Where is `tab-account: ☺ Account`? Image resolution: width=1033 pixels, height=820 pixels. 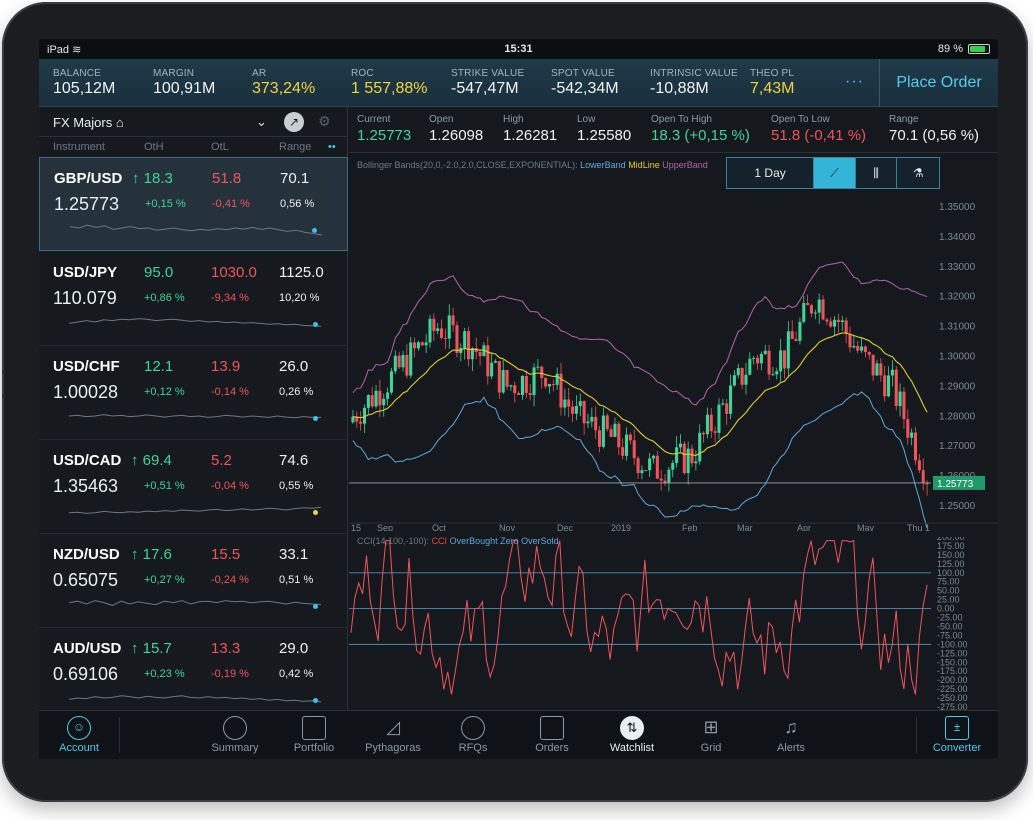 tab-account: ☺ Account is located at coordinates (79, 735).